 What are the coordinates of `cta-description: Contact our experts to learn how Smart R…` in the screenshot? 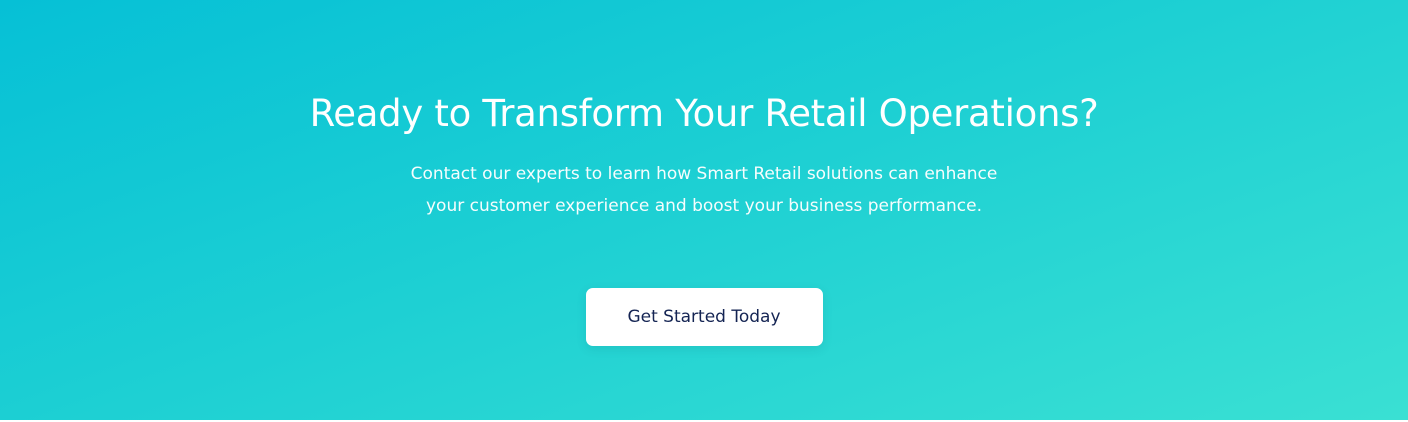 It's located at (704, 190).